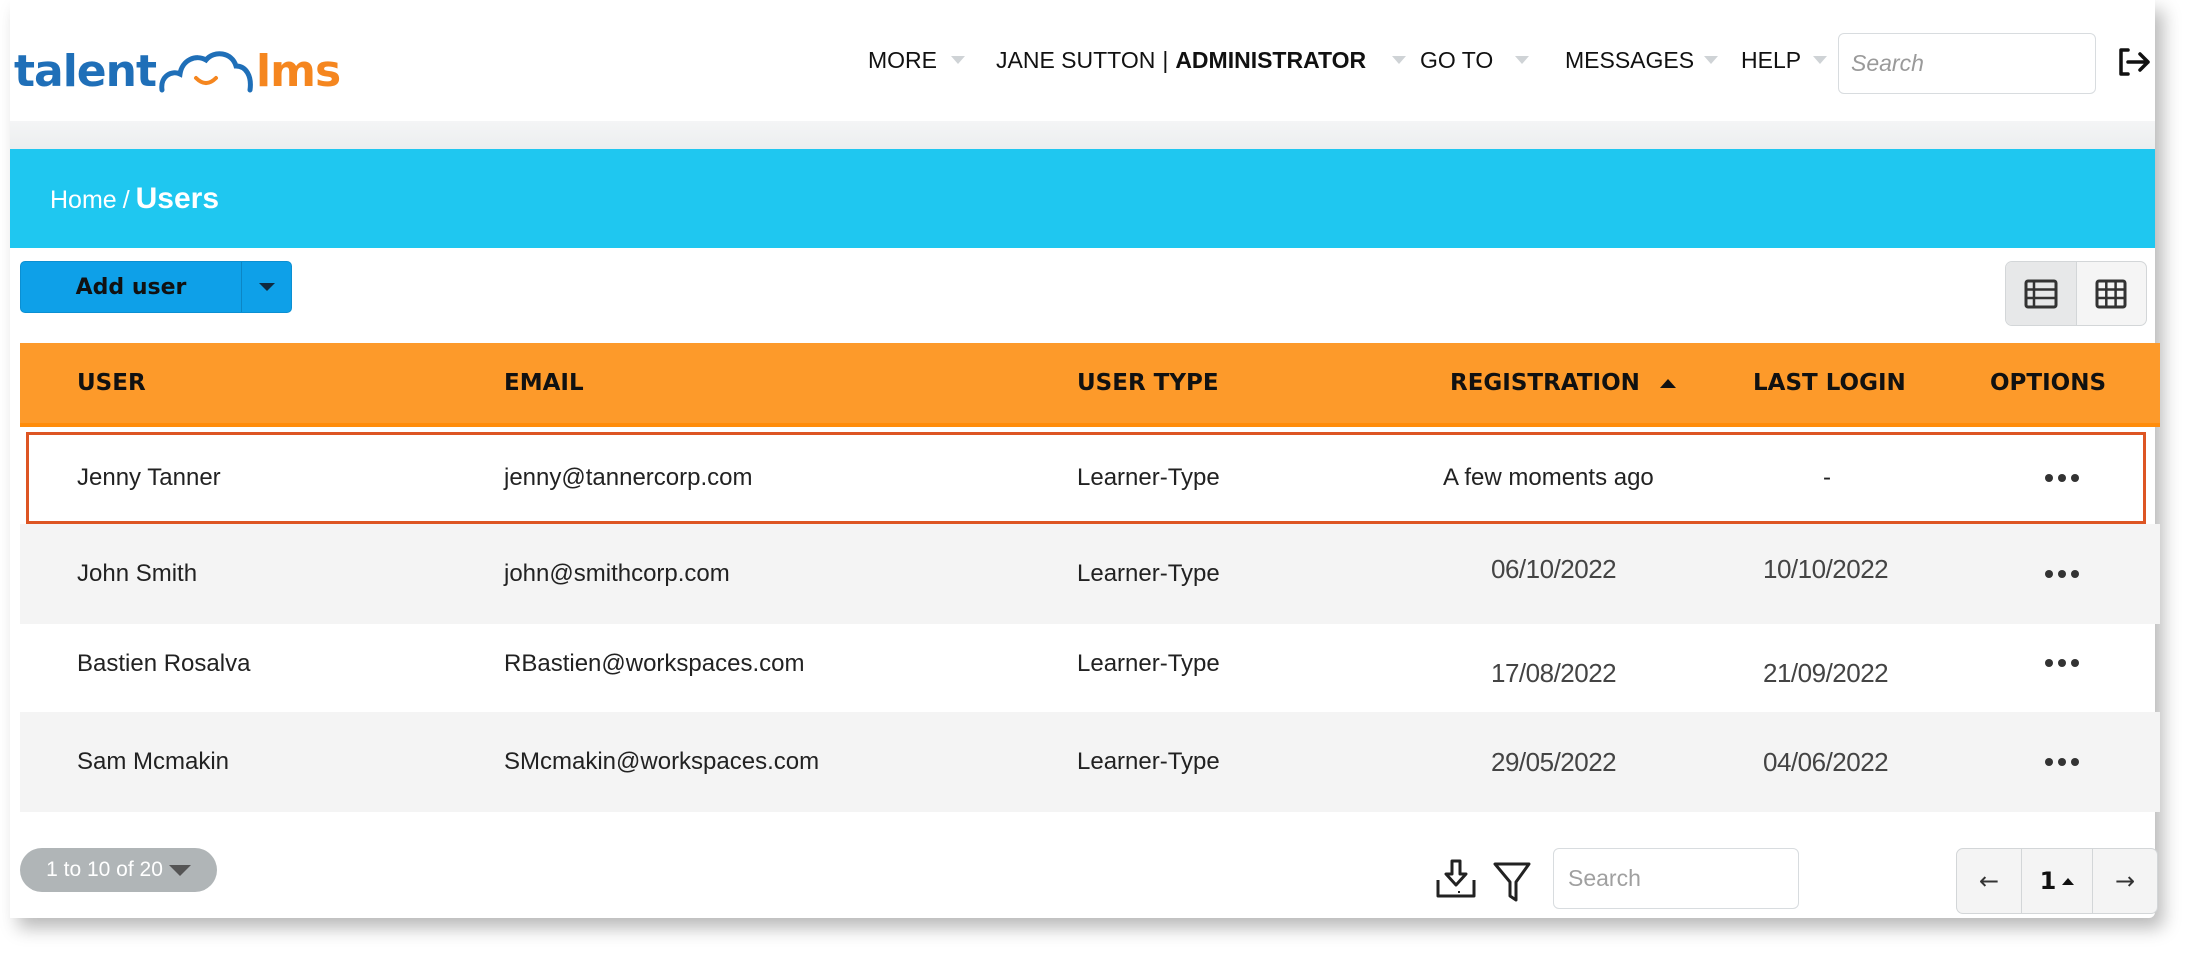  I want to click on previous-page-button: ←, so click(1989, 881).